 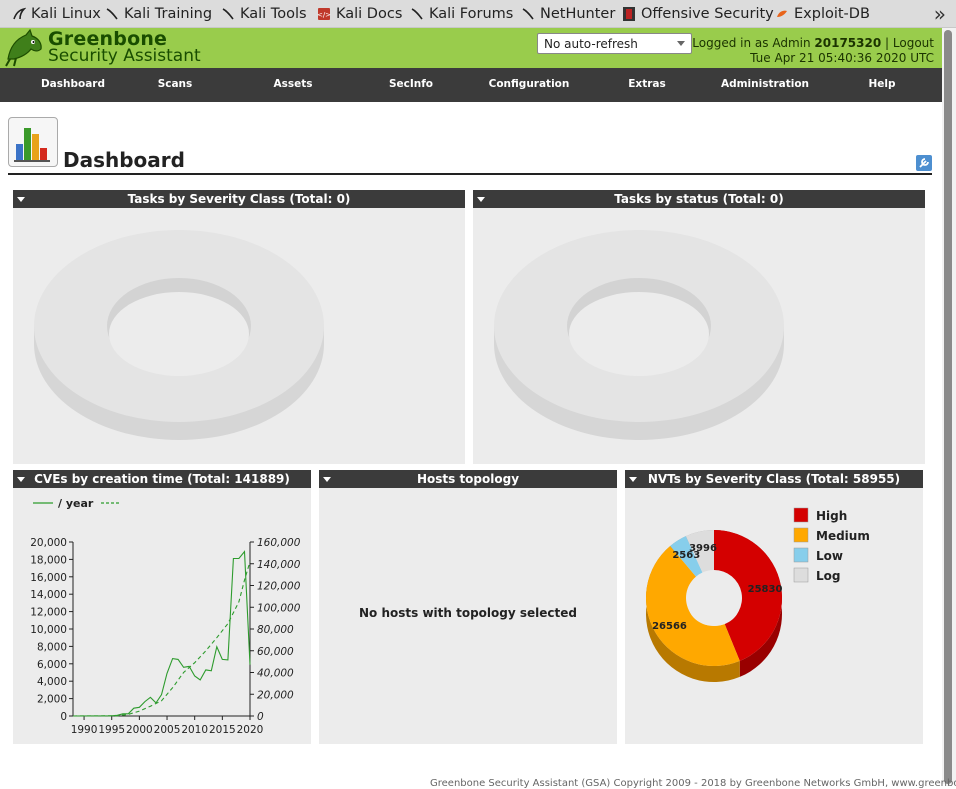 I want to click on legend-label-high: High, so click(x=831, y=516).